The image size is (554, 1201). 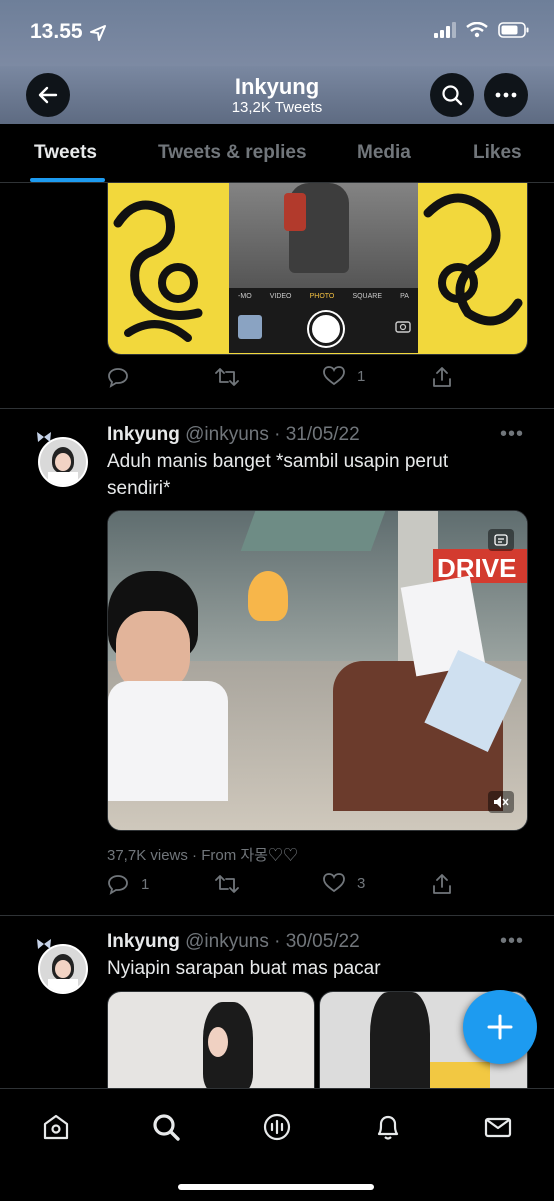 What do you see at coordinates (232, 153) in the screenshot?
I see `tab-tweets-replies: Tweets & replies` at bounding box center [232, 153].